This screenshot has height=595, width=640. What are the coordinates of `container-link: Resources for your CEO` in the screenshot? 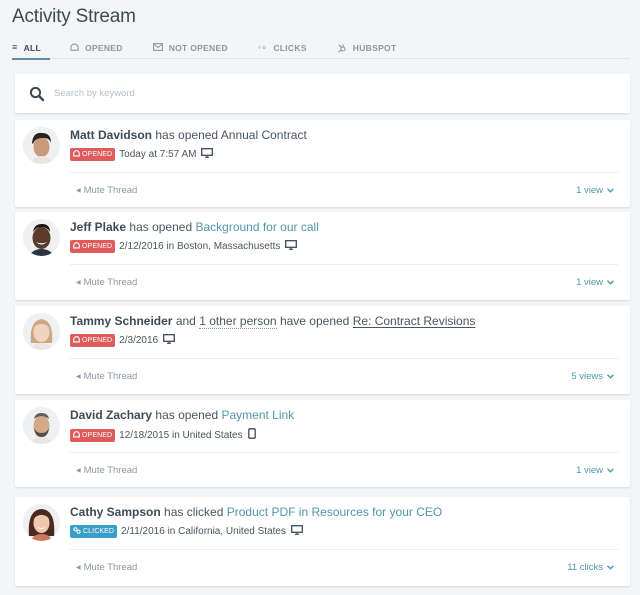 It's located at (376, 512).